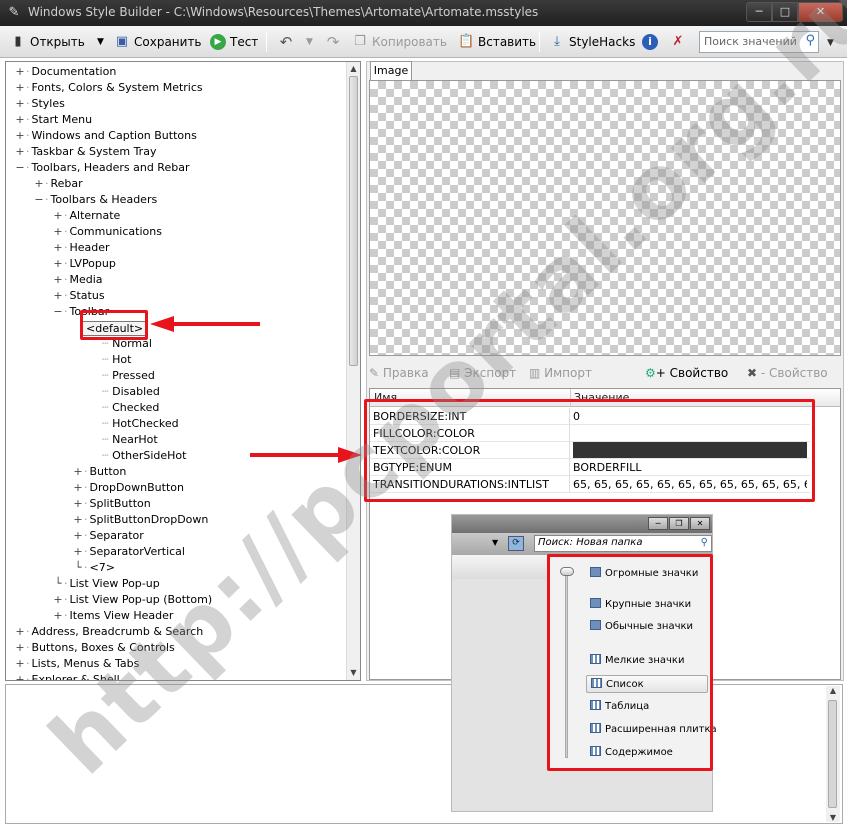 This screenshot has width=847, height=830. Describe the element at coordinates (652, 42) in the screenshot. I see `info-button: i` at that location.